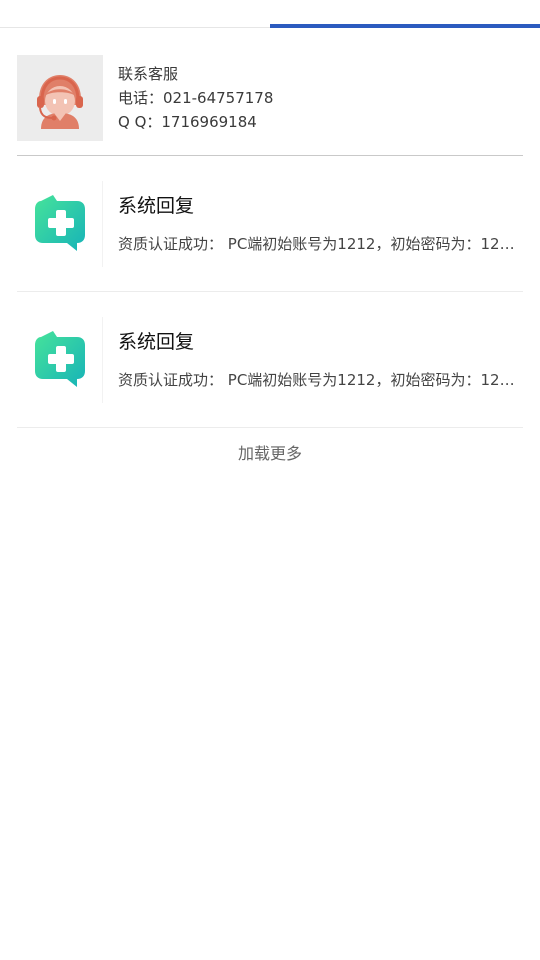  Describe the element at coordinates (148, 74) in the screenshot. I see `service-title: 联系客服` at that location.